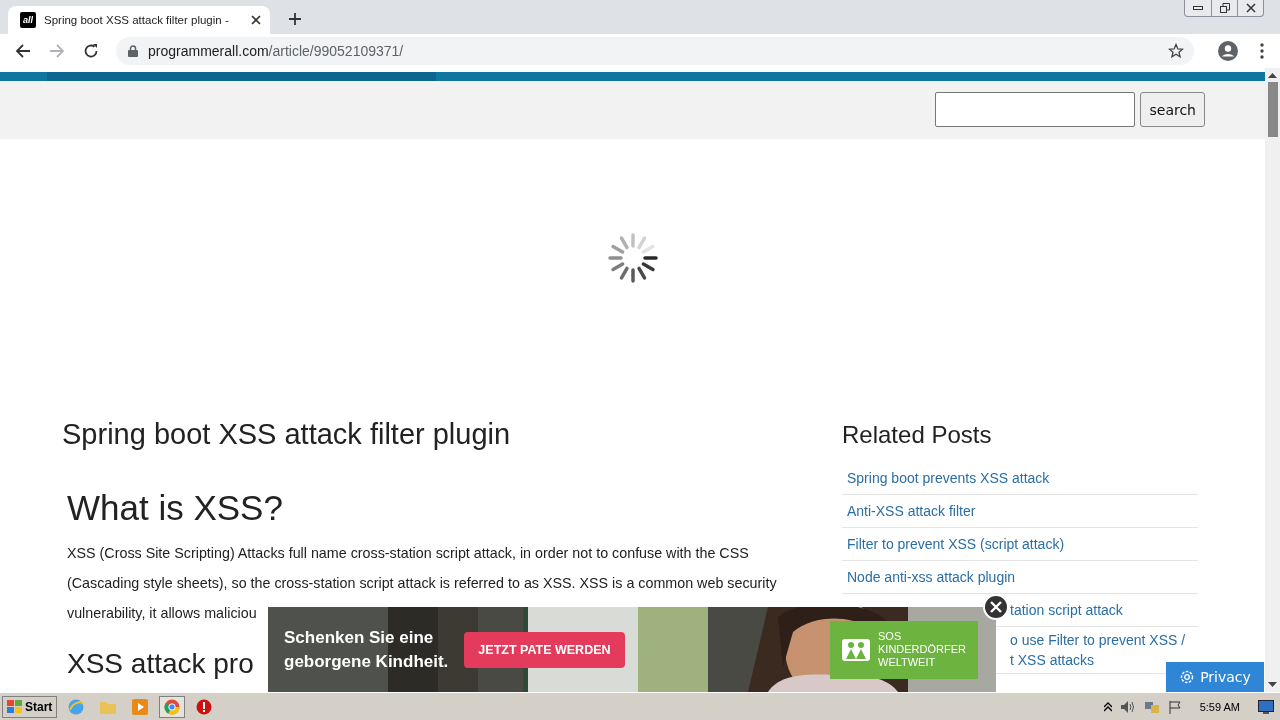 This screenshot has width=1280, height=720. I want to click on ad-banner: Schenken Sie eine geborgene Kindheit. JETZT PATE WERDEN SOS KINDERDÖRFER WELTWEIT, so click(632, 649).